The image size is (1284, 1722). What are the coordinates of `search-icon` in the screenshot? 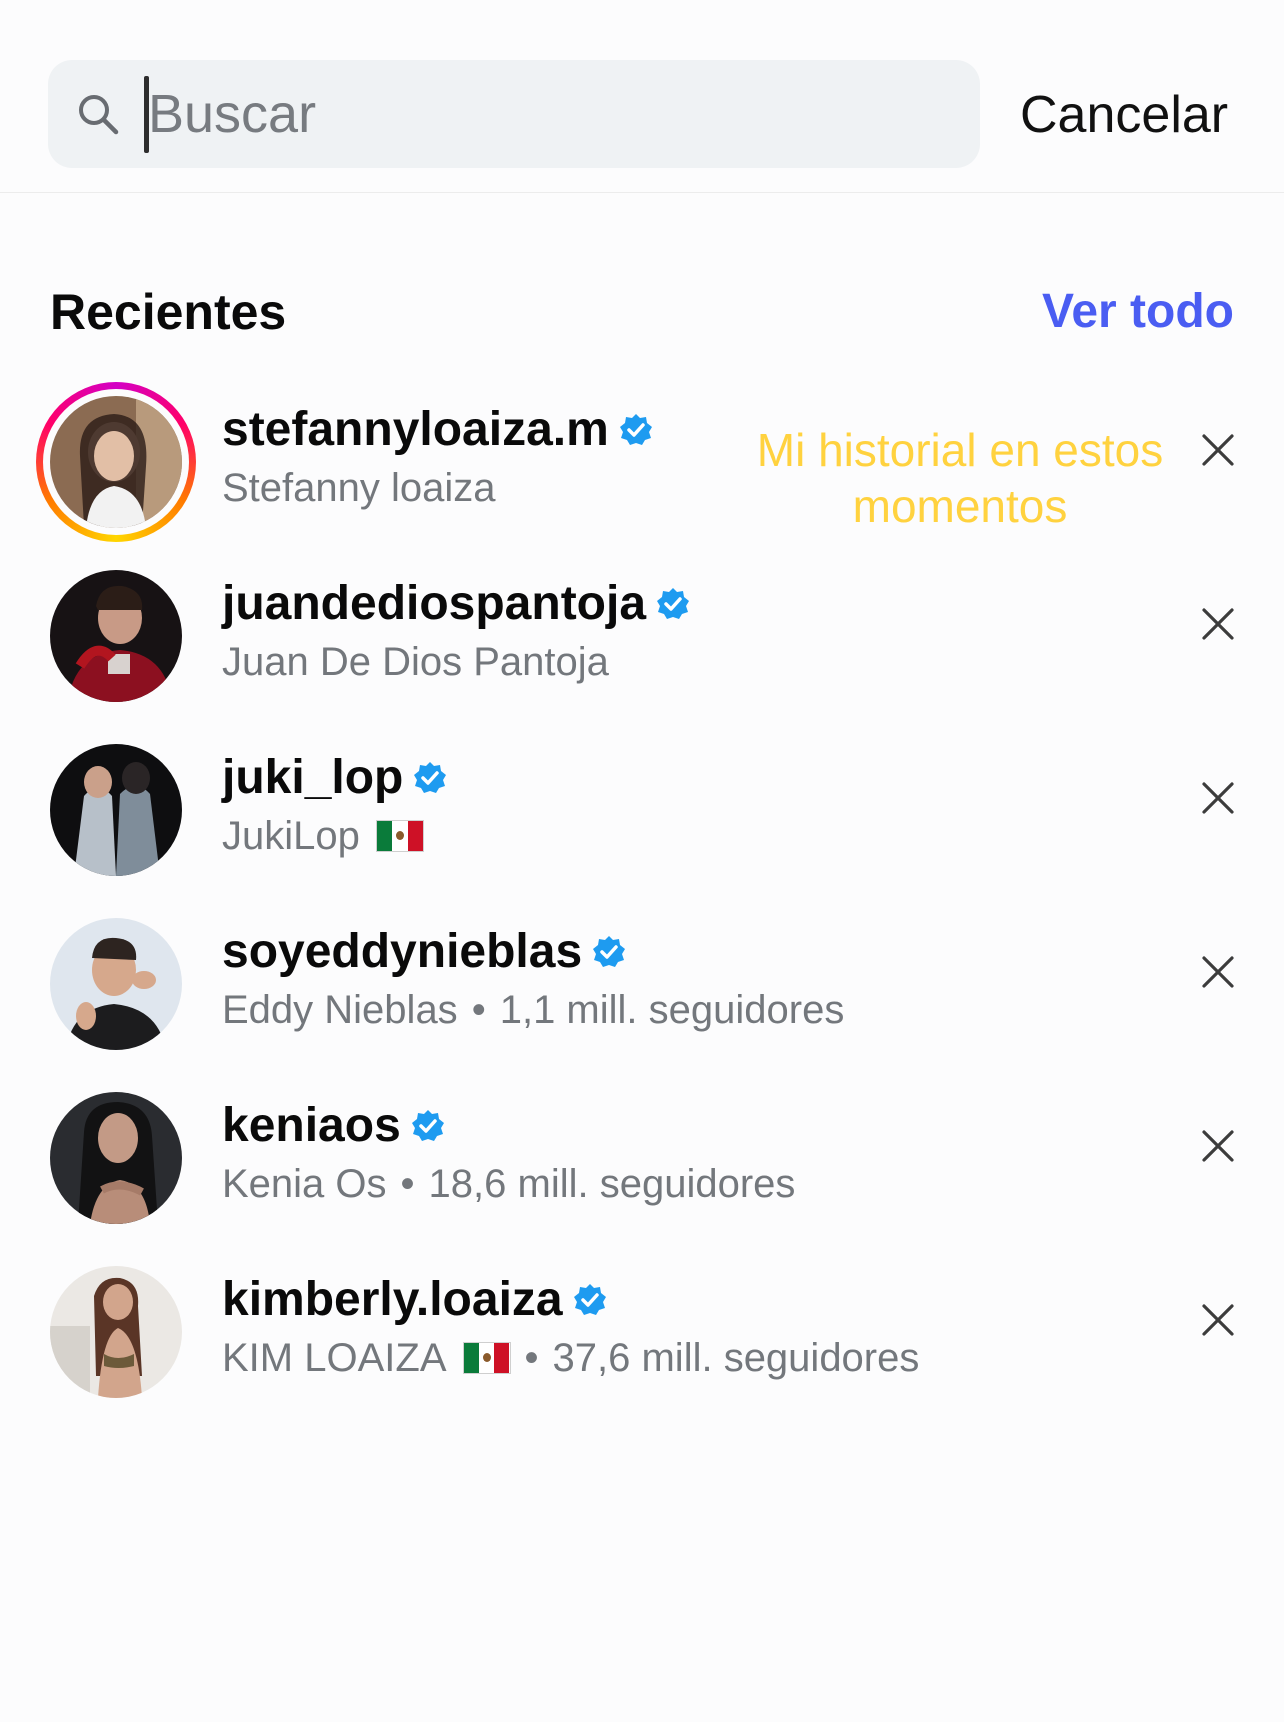 It's located at (99, 115).